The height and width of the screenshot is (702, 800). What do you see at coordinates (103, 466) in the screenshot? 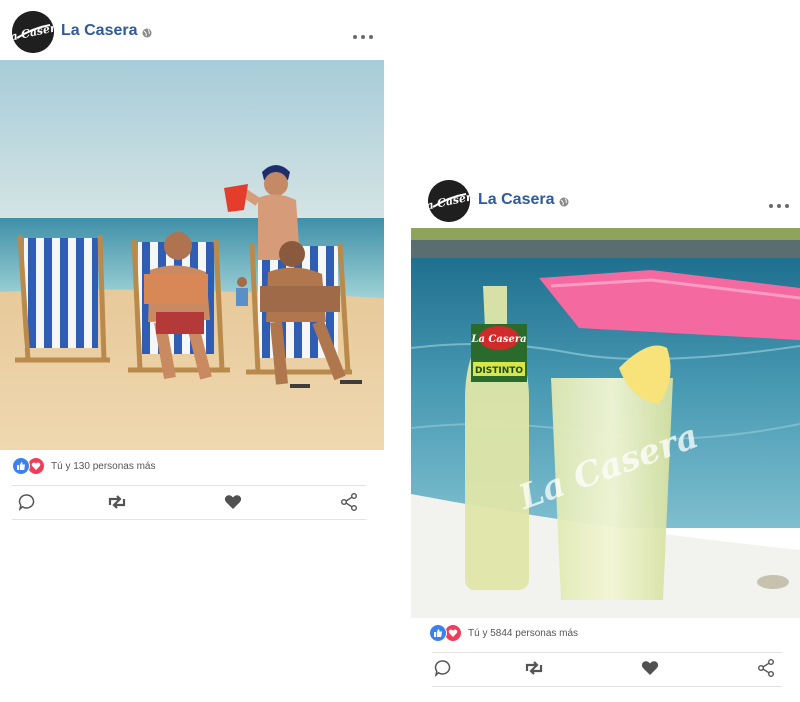
I see `reaction-count: Tú y 130 personas más` at bounding box center [103, 466].